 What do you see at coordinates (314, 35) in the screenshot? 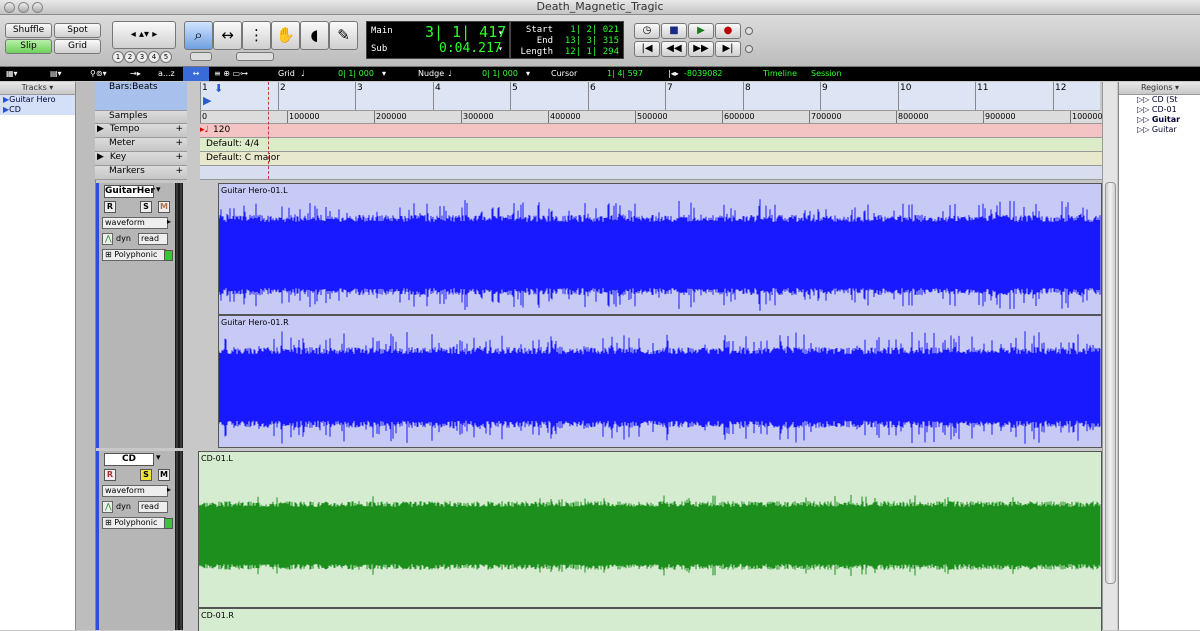
I see `scrubber-tool-icon: ◖` at bounding box center [314, 35].